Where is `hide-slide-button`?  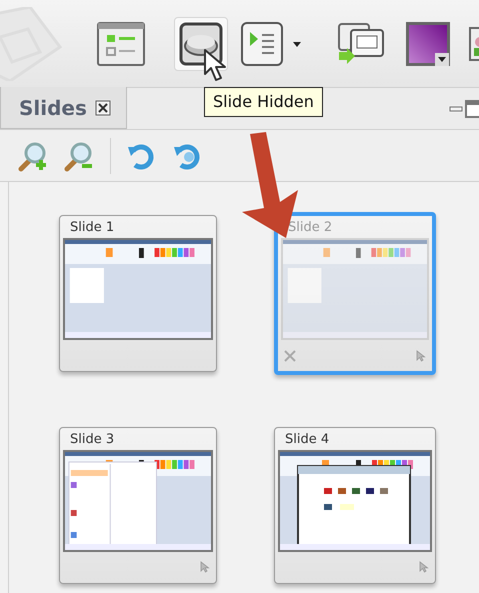
hide-slide-button is located at coordinates (201, 43).